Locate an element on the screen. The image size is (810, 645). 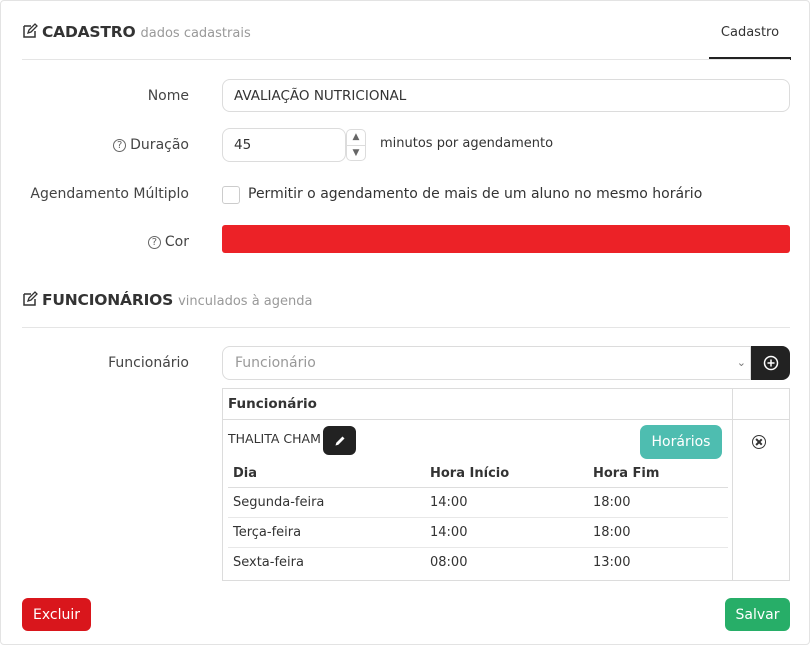
funcionarios-header: FUNCIONÁRIOS vinculados à agenda is located at coordinates (167, 299).